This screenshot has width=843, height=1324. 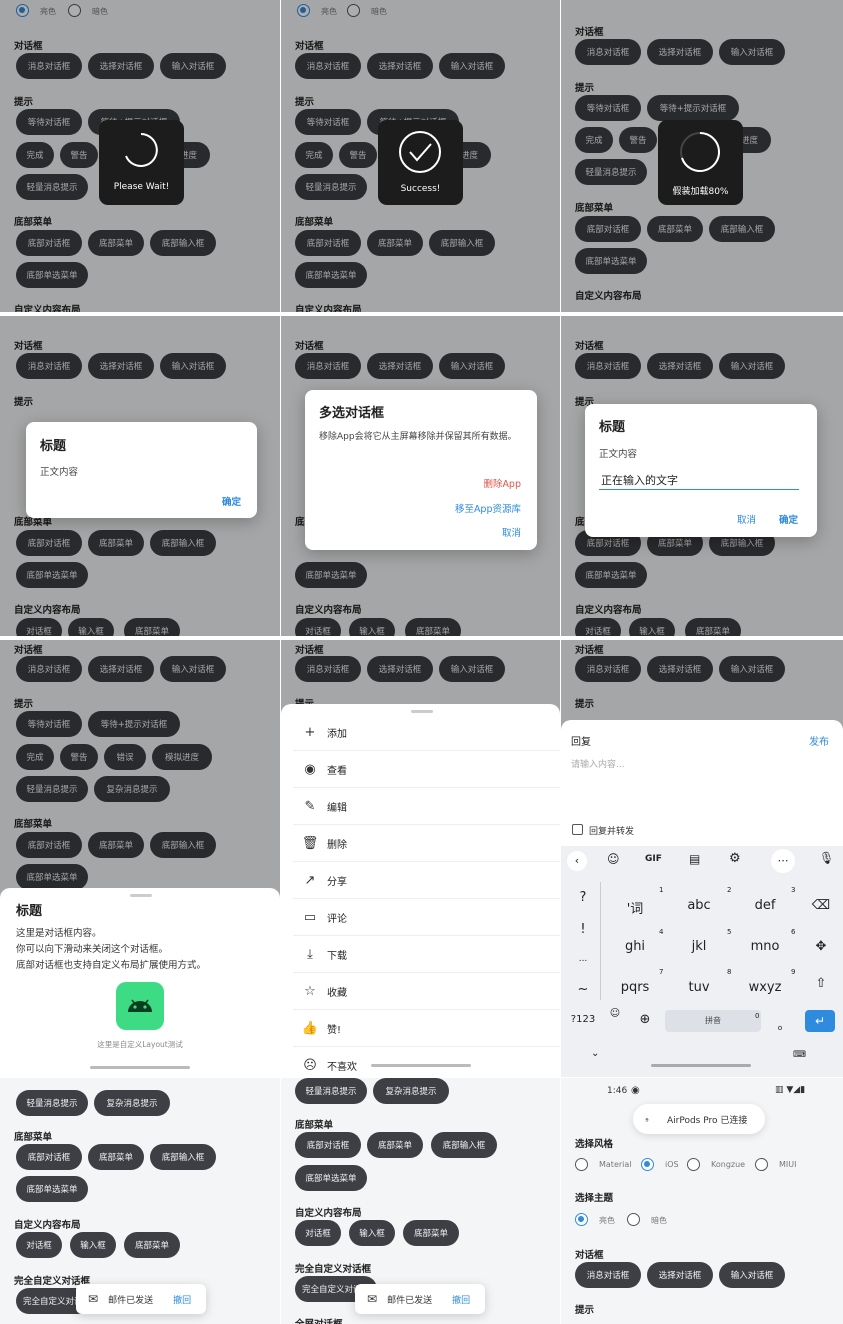 I want to click on success-text: Success!, so click(x=420, y=189).